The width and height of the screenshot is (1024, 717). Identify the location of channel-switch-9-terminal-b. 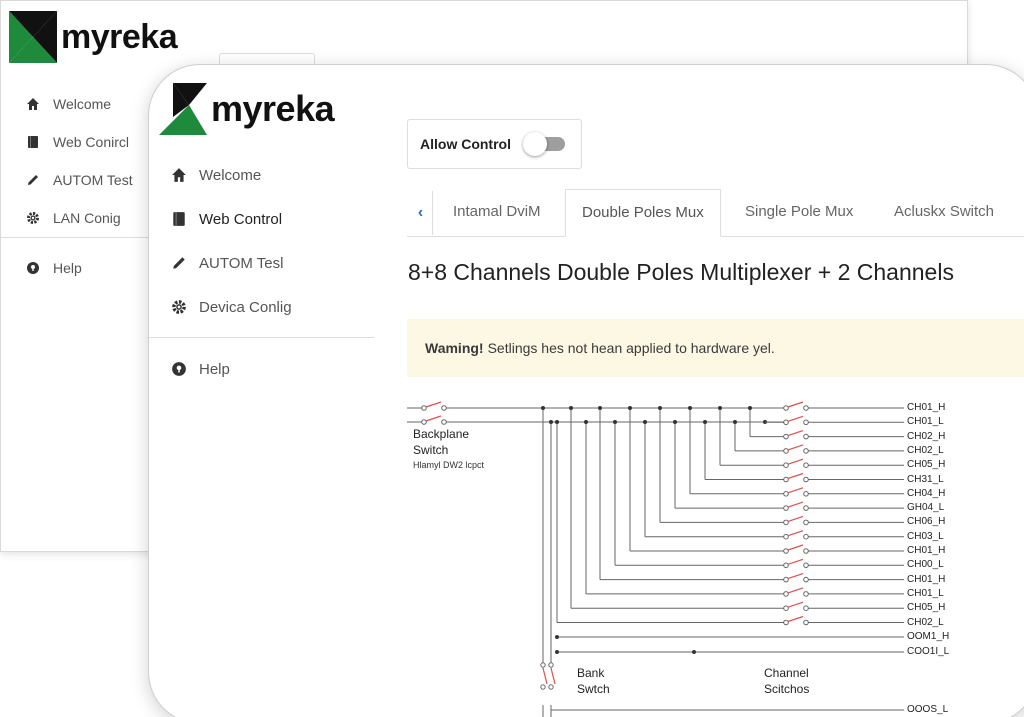
(806, 536).